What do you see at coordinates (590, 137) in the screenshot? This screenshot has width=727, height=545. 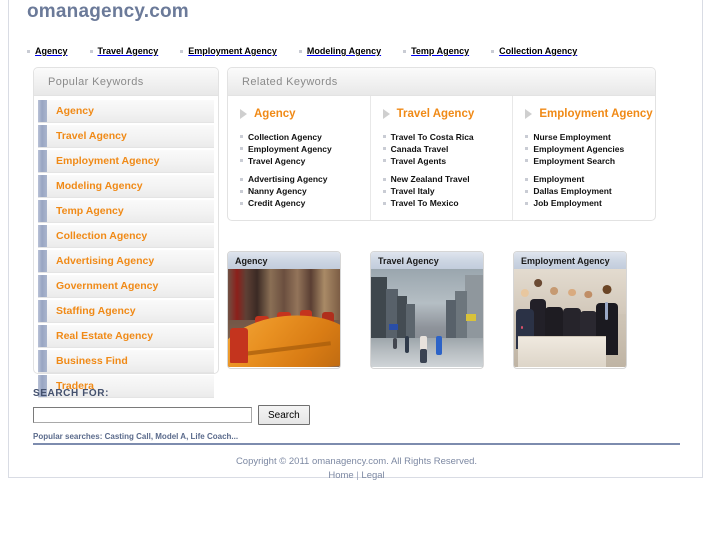 I see `related-link: Nurse Employment` at bounding box center [590, 137].